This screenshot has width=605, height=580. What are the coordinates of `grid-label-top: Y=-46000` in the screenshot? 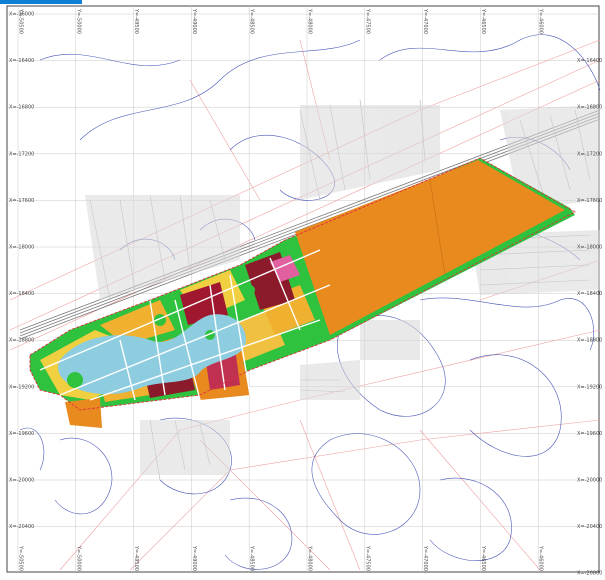 It's located at (541, 21).